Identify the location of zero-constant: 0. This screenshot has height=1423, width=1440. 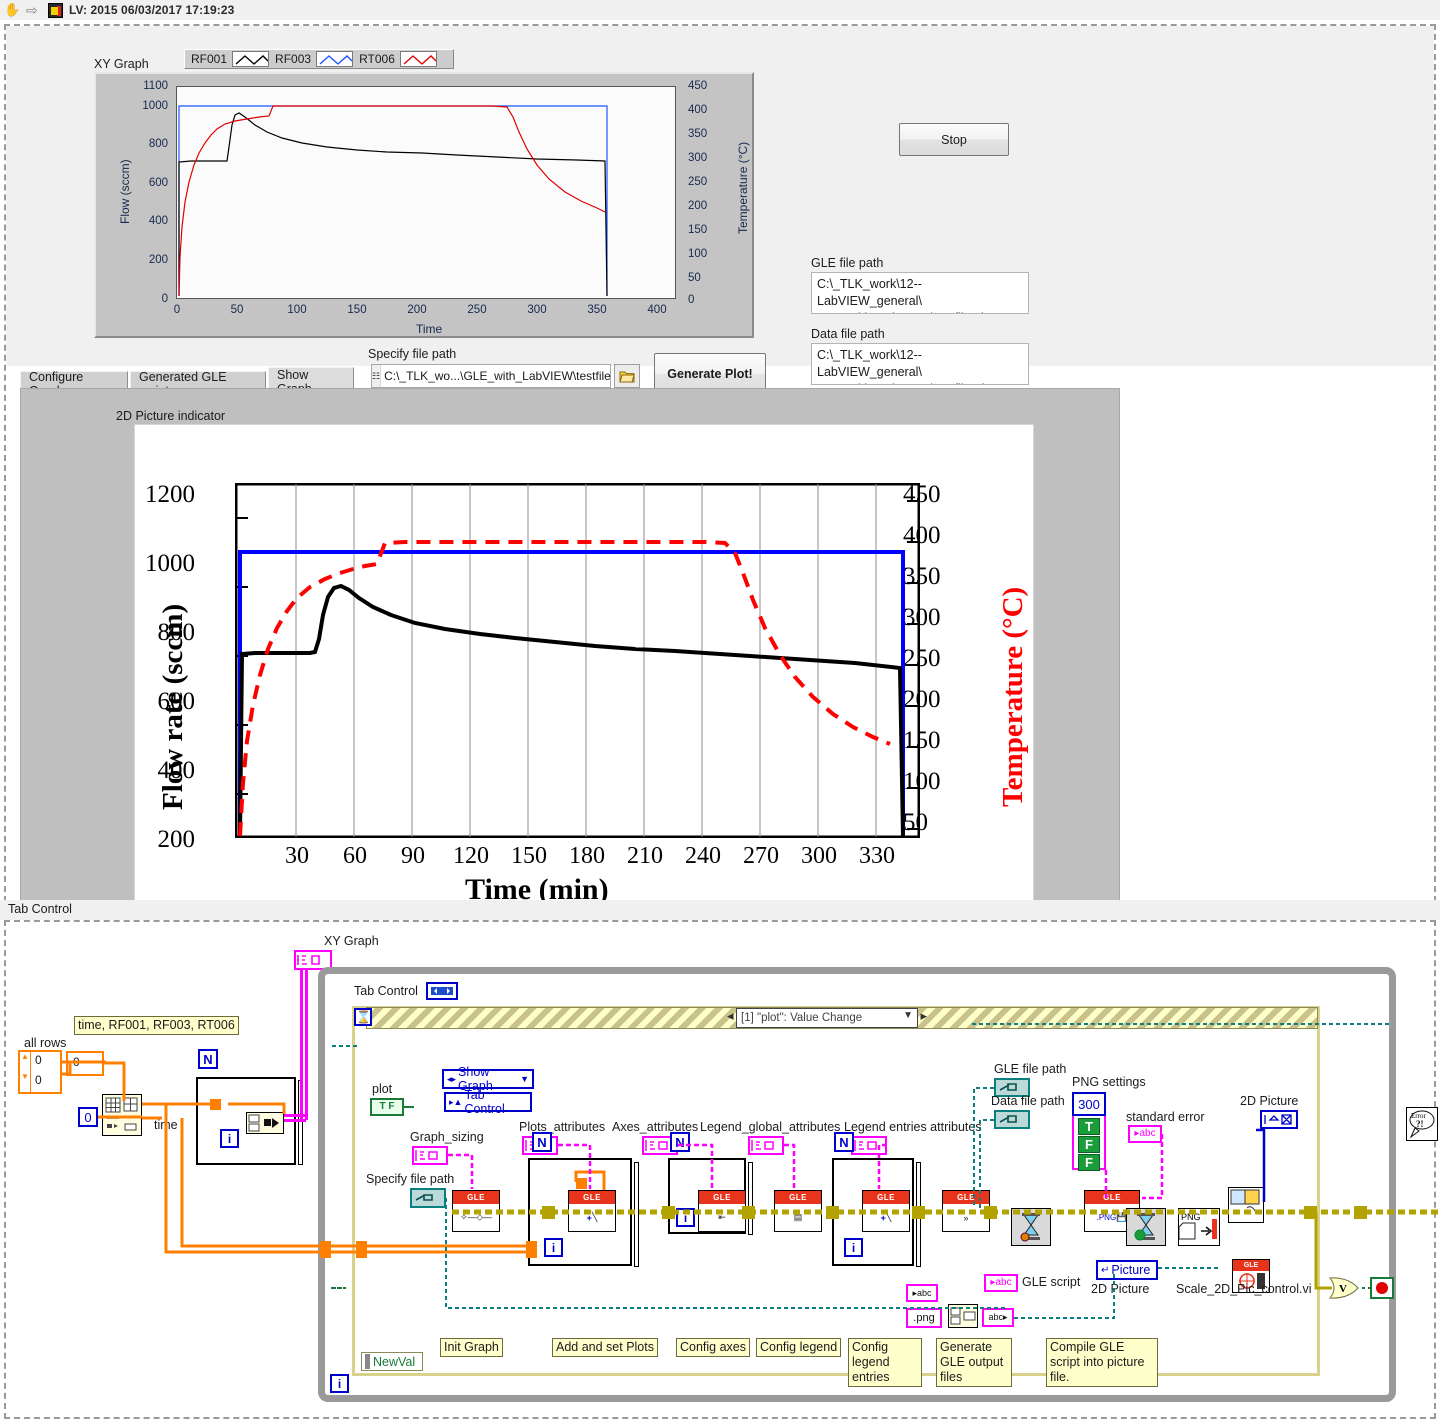
(88, 1117).